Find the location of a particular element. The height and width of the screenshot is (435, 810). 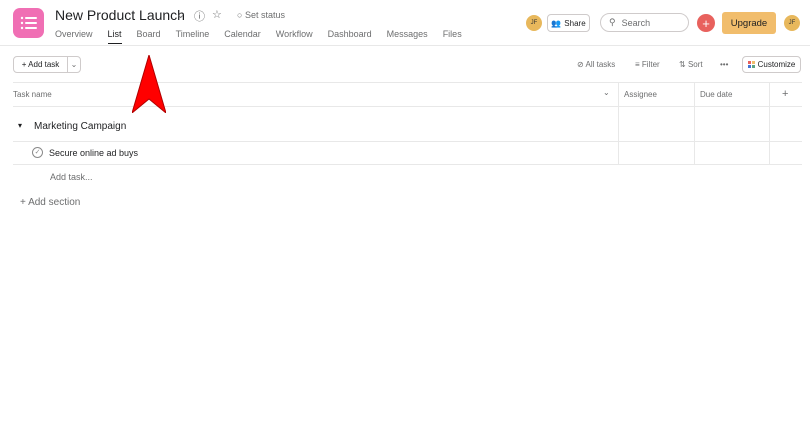

tab-messages: Messages is located at coordinates (407, 36).